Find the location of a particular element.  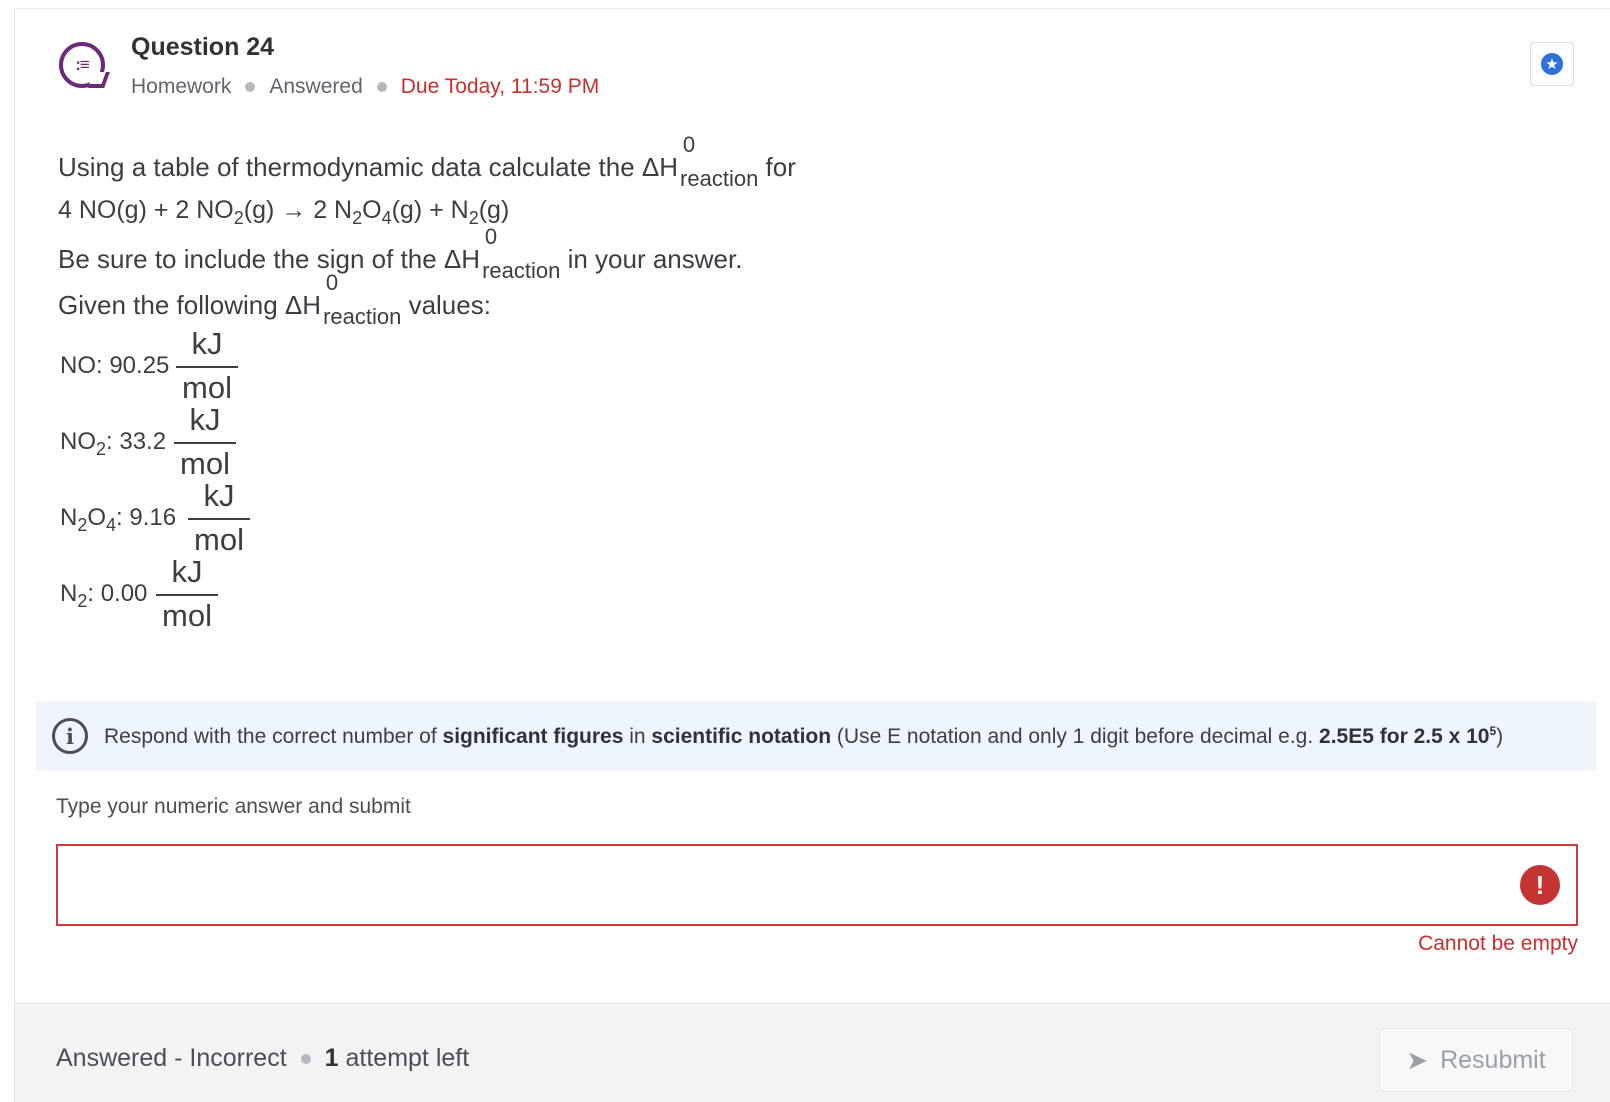

validation-error-text: Cannot be empty is located at coordinates (1498, 943).